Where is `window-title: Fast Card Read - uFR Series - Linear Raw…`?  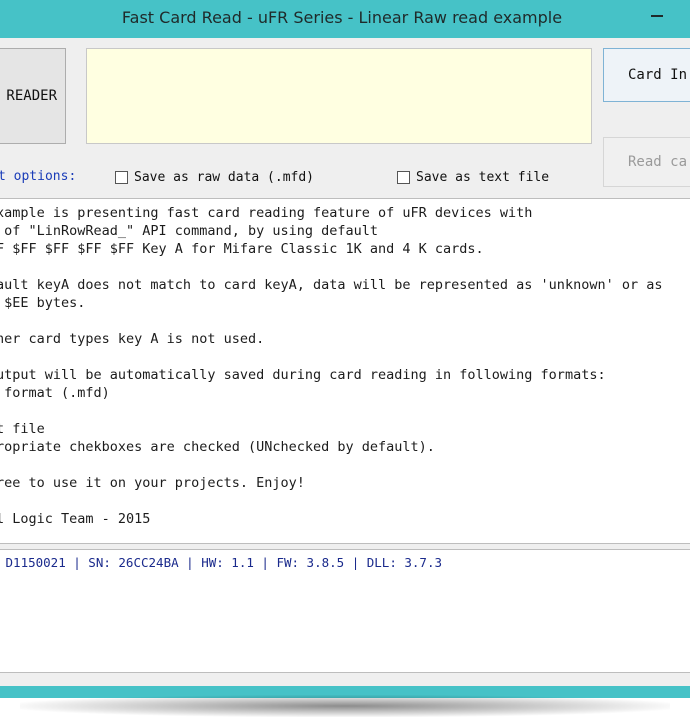 window-title: Fast Card Read - uFR Series - Linear Raw… is located at coordinates (342, 17).